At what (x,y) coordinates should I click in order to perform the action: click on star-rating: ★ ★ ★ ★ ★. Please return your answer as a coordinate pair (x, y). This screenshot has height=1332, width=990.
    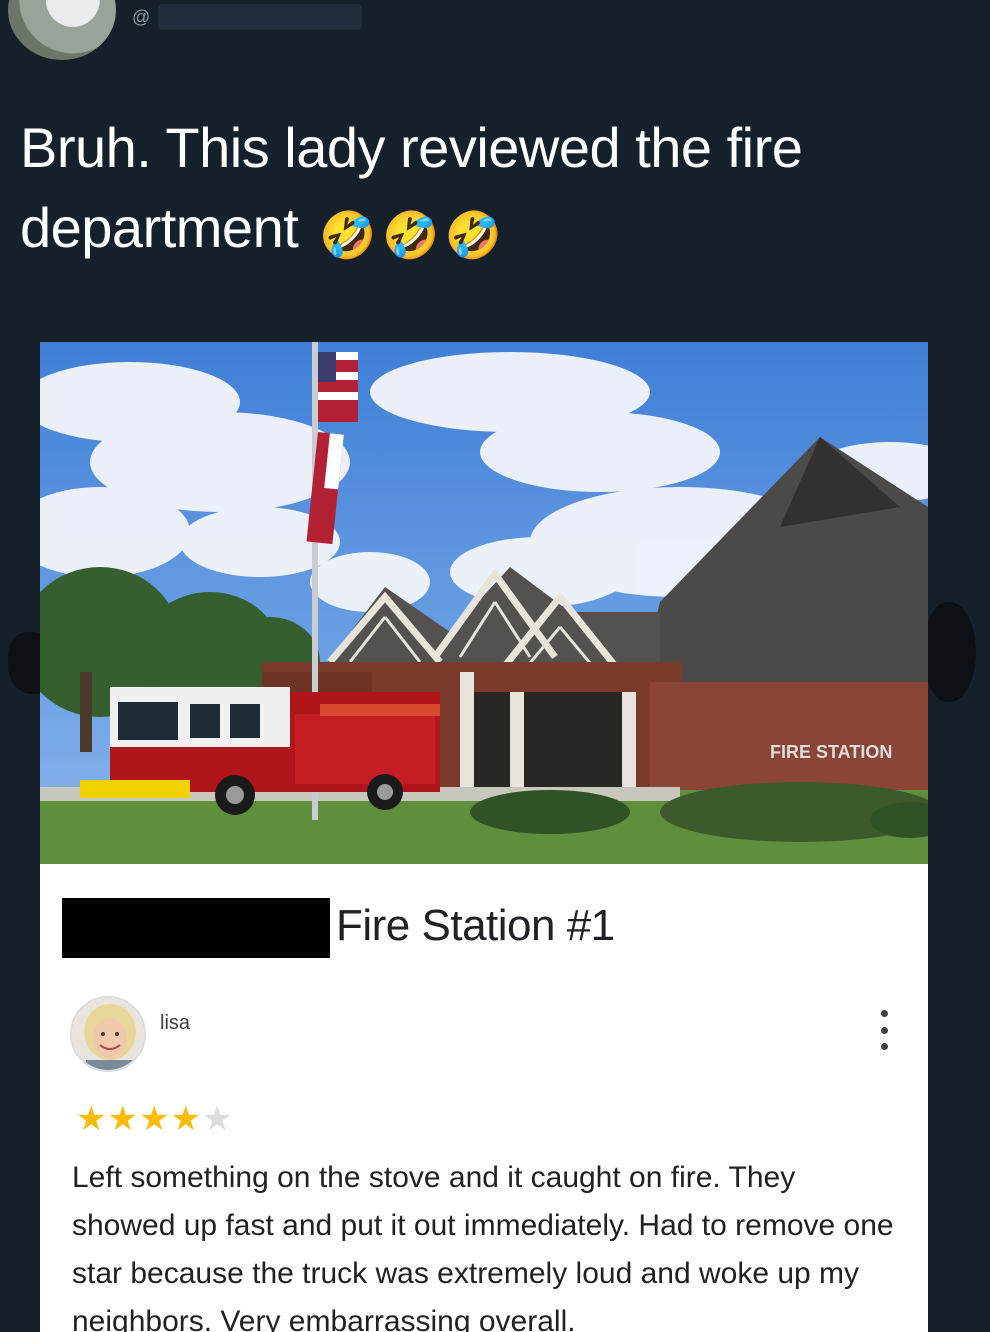
    Looking at the image, I should click on (154, 1119).